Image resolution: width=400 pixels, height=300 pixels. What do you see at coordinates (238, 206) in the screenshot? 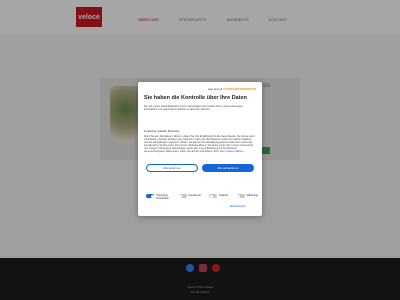
I see `save-settings-link: Einstellungen` at bounding box center [238, 206].